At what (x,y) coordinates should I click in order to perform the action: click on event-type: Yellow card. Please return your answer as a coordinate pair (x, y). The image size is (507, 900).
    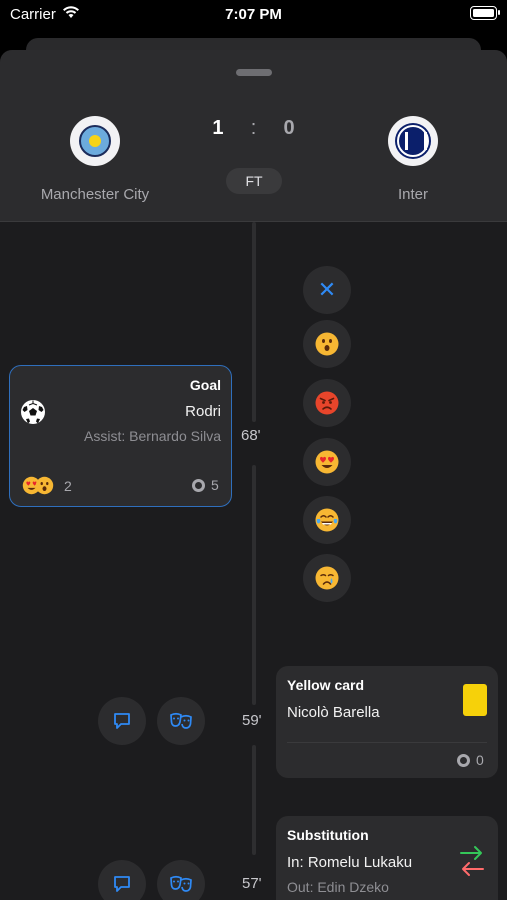
    Looking at the image, I should click on (326, 685).